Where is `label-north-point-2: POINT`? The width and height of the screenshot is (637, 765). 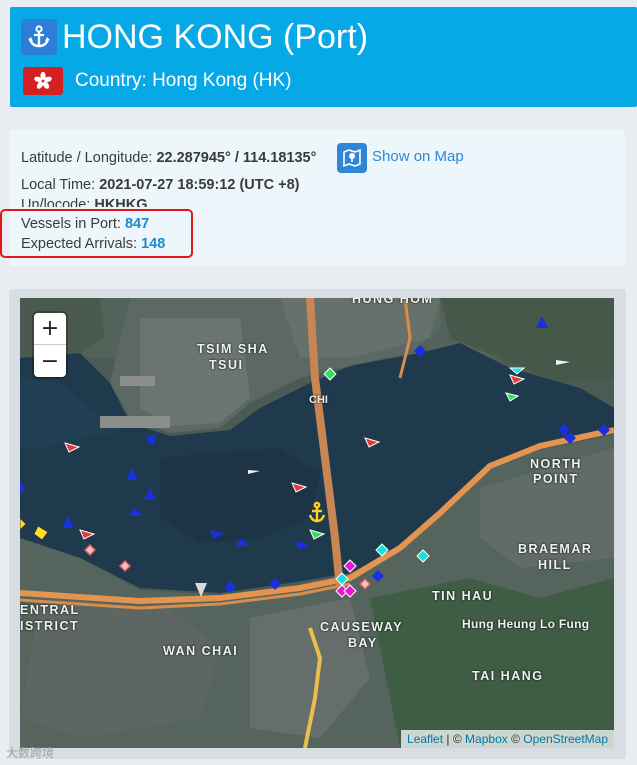
label-north-point-2: POINT is located at coordinates (556, 479).